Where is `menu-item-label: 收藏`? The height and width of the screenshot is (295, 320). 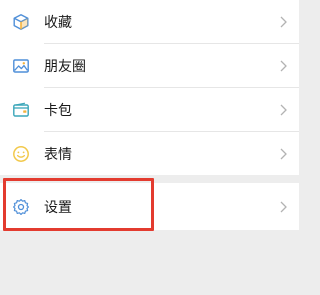 menu-item-label: 收藏 is located at coordinates (58, 22).